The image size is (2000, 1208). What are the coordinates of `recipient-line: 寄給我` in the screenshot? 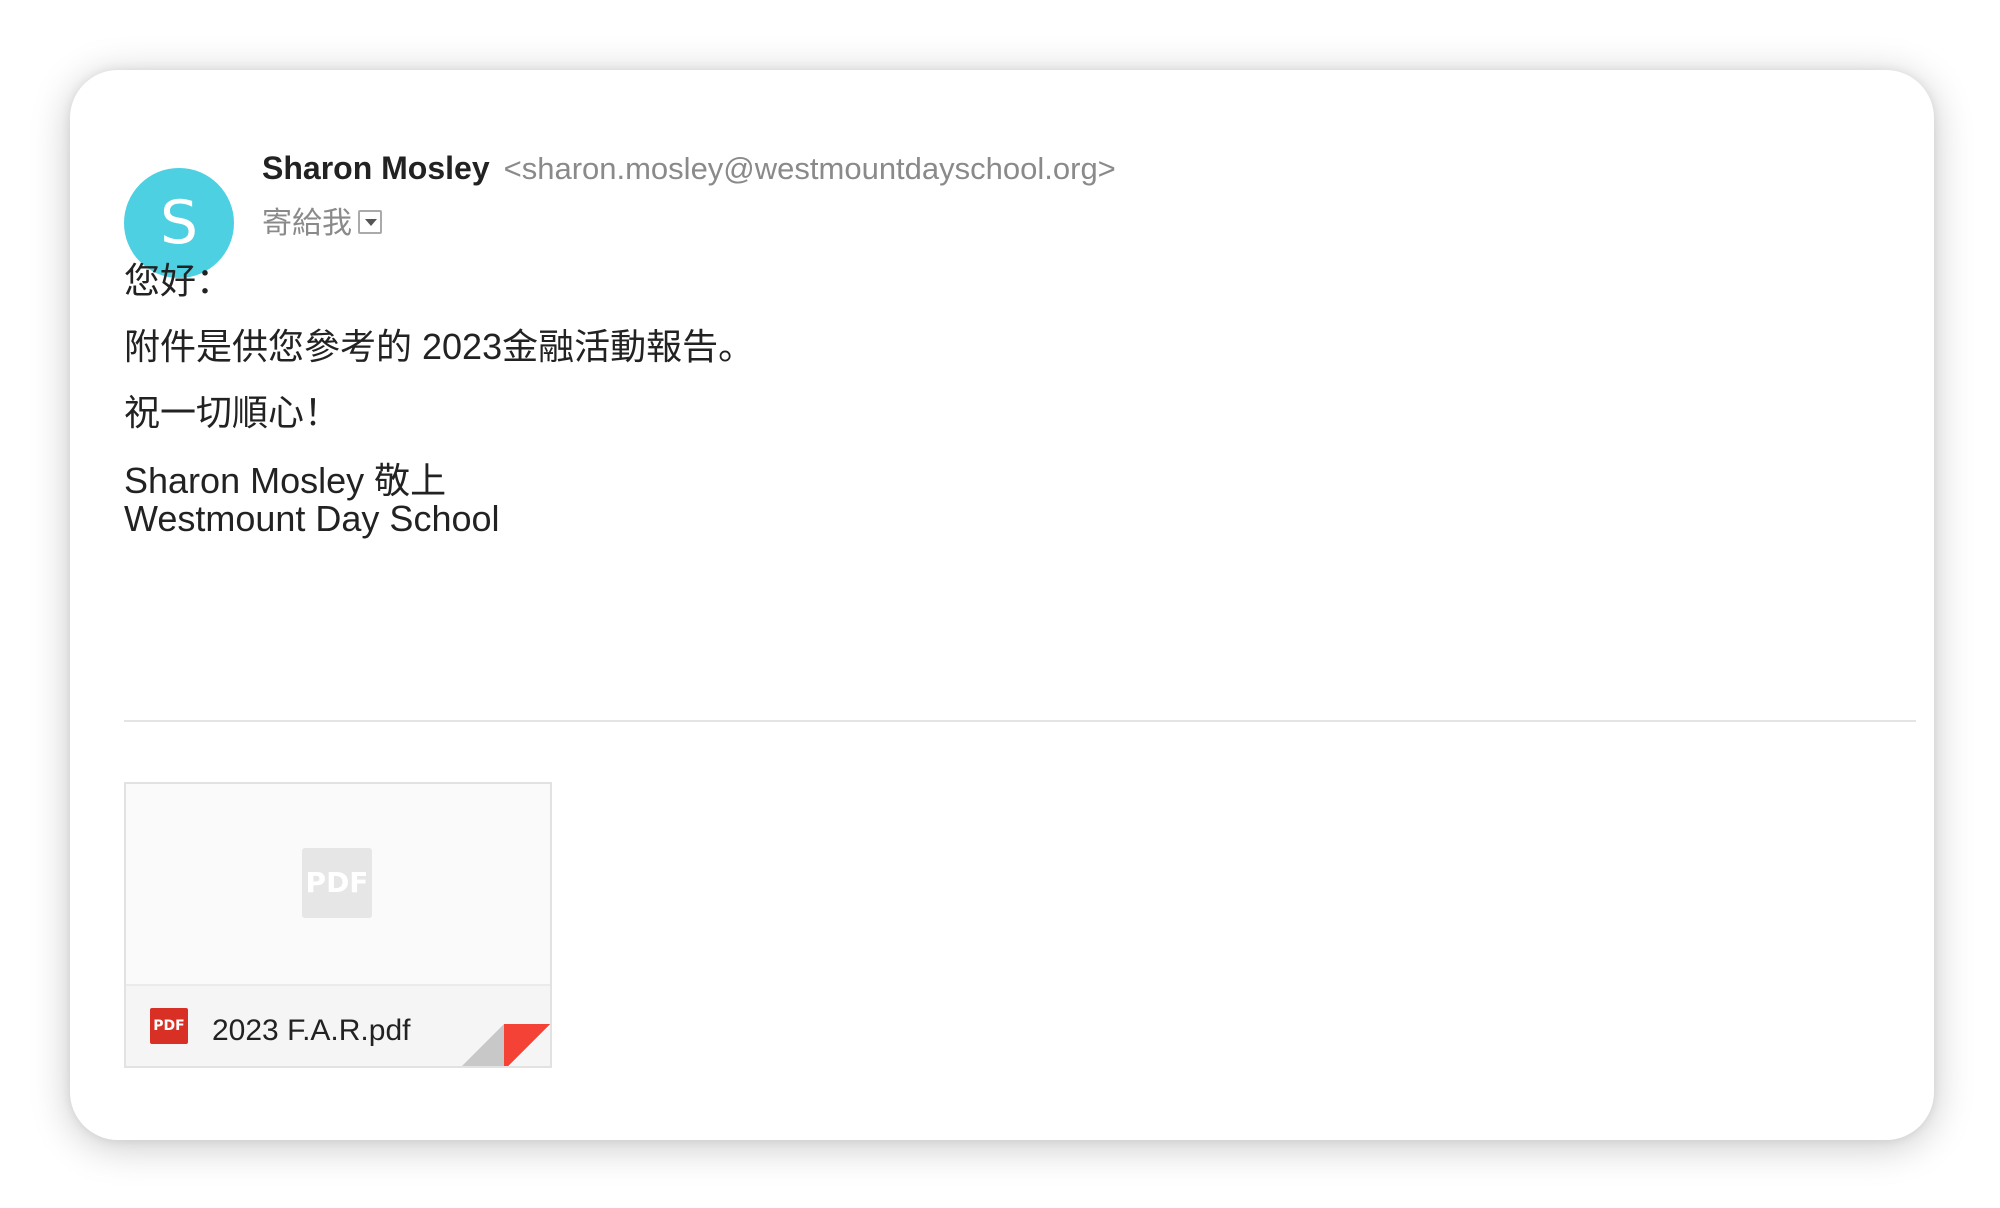 It's located at (322, 220).